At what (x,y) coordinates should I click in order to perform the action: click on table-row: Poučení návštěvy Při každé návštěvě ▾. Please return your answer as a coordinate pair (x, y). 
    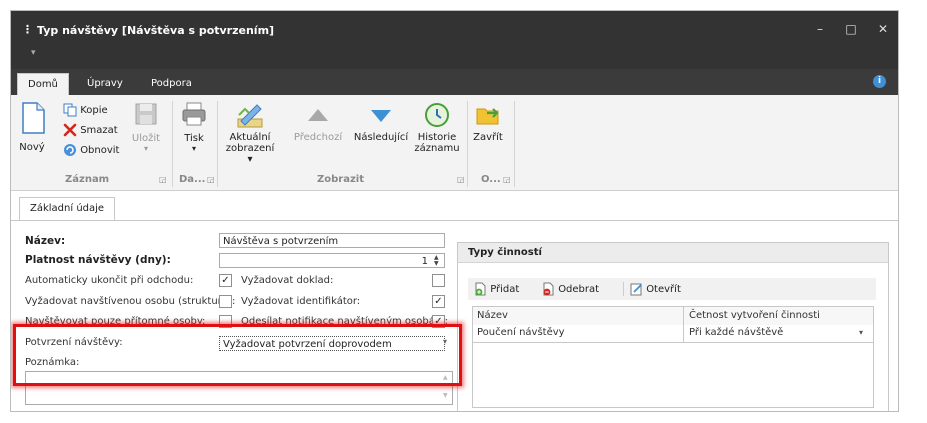
    Looking at the image, I should click on (673, 334).